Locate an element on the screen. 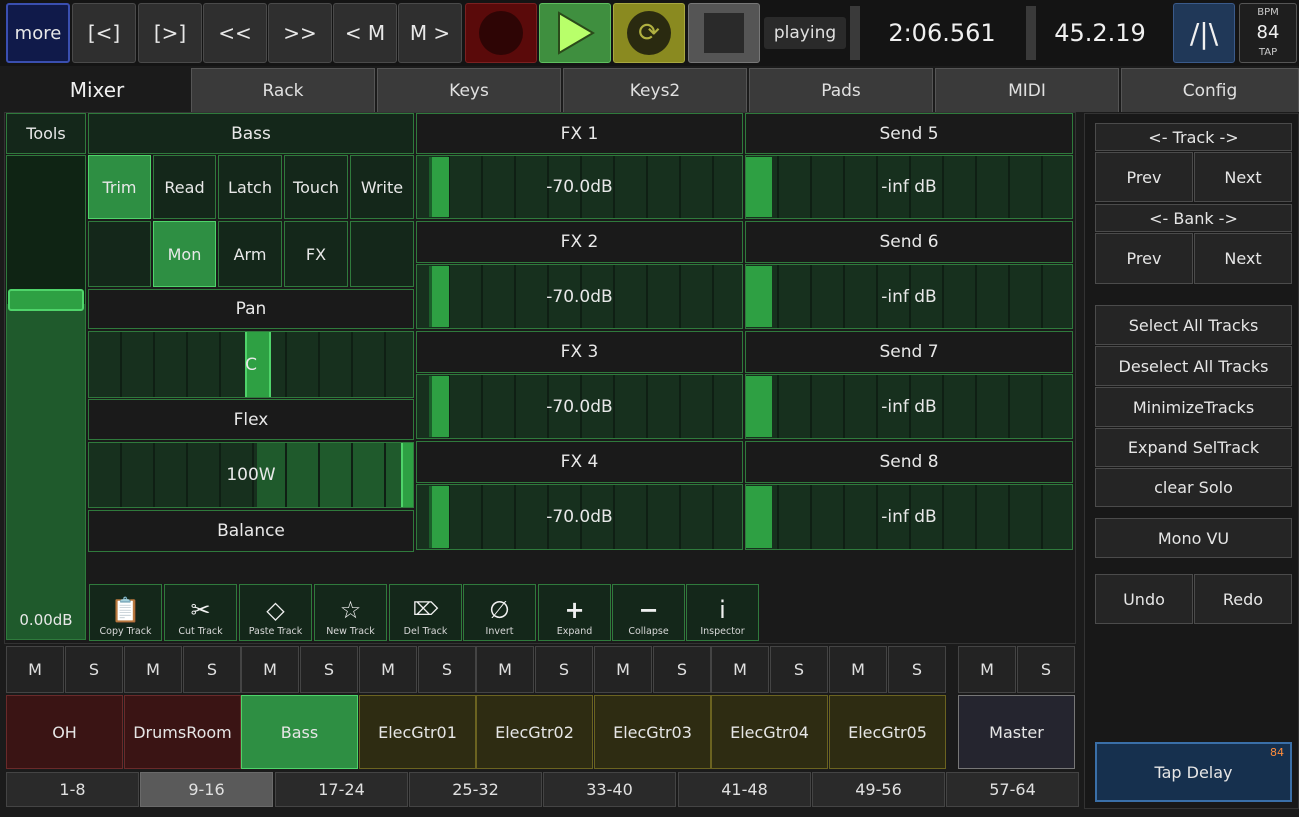 Image resolution: width=1299 pixels, height=817 pixels. write-button: Write is located at coordinates (382, 187).